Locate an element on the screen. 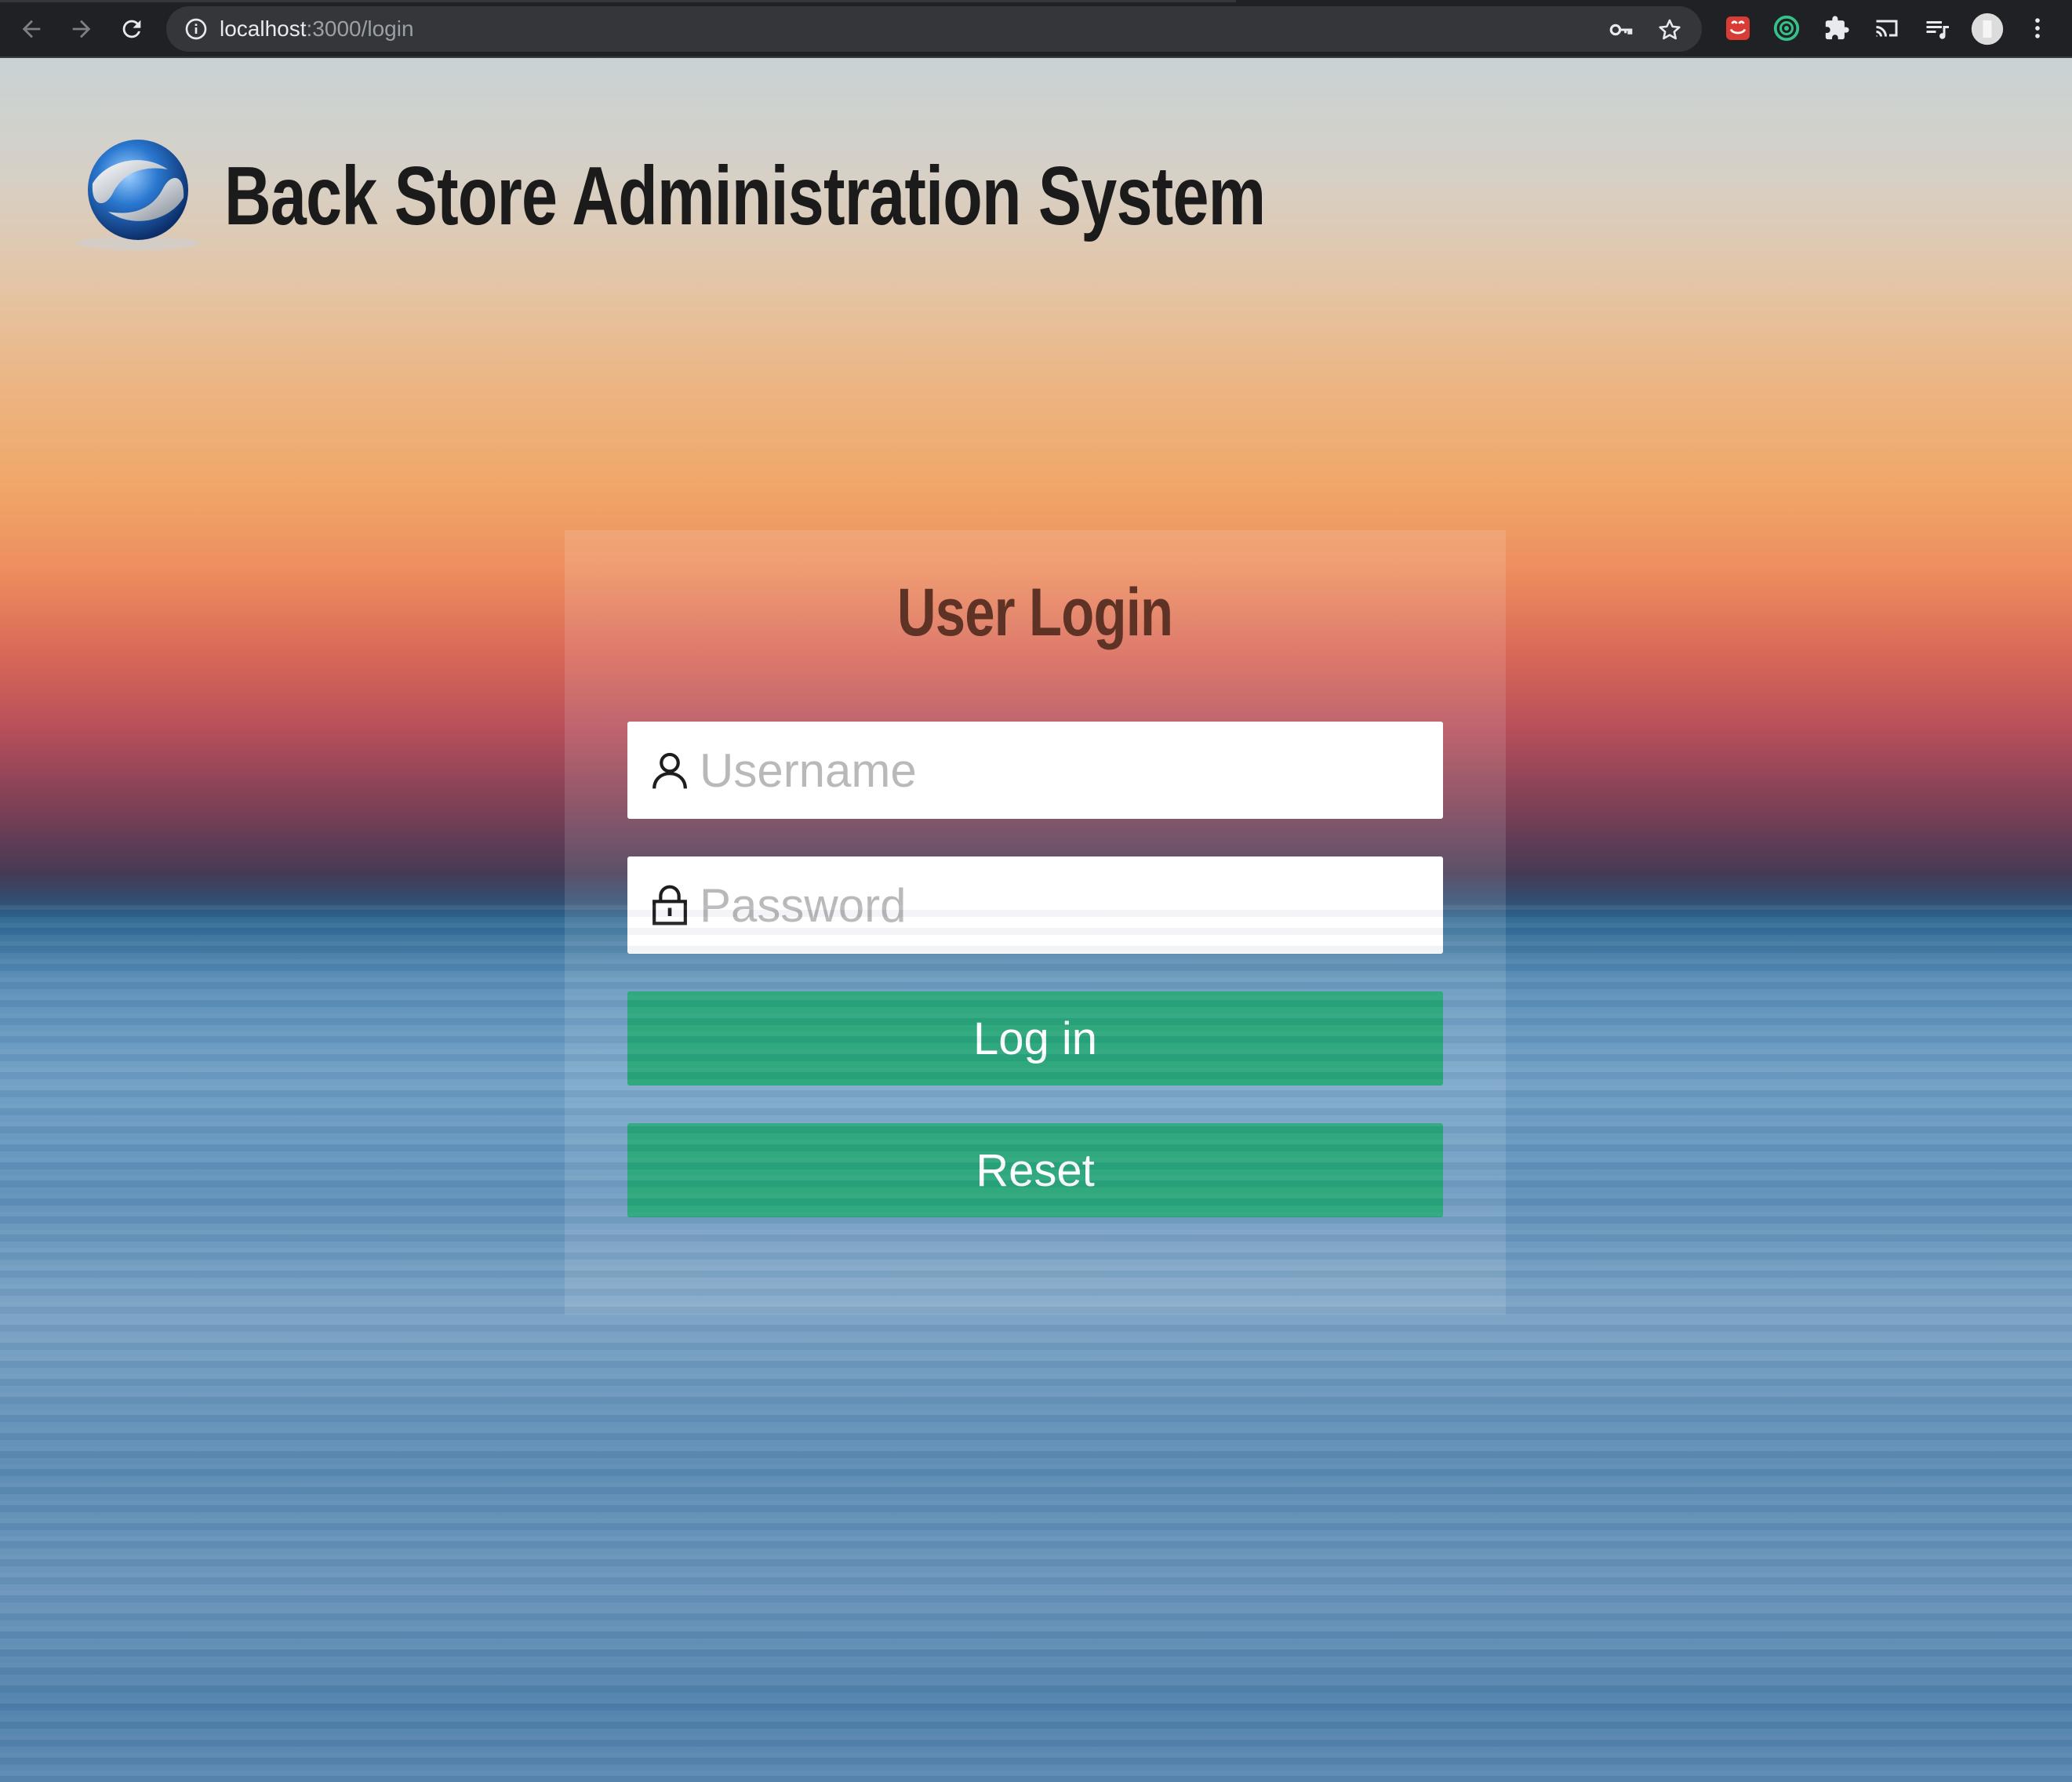 Image resolution: width=2072 pixels, height=1782 pixels. logo-icon is located at coordinates (138, 195).